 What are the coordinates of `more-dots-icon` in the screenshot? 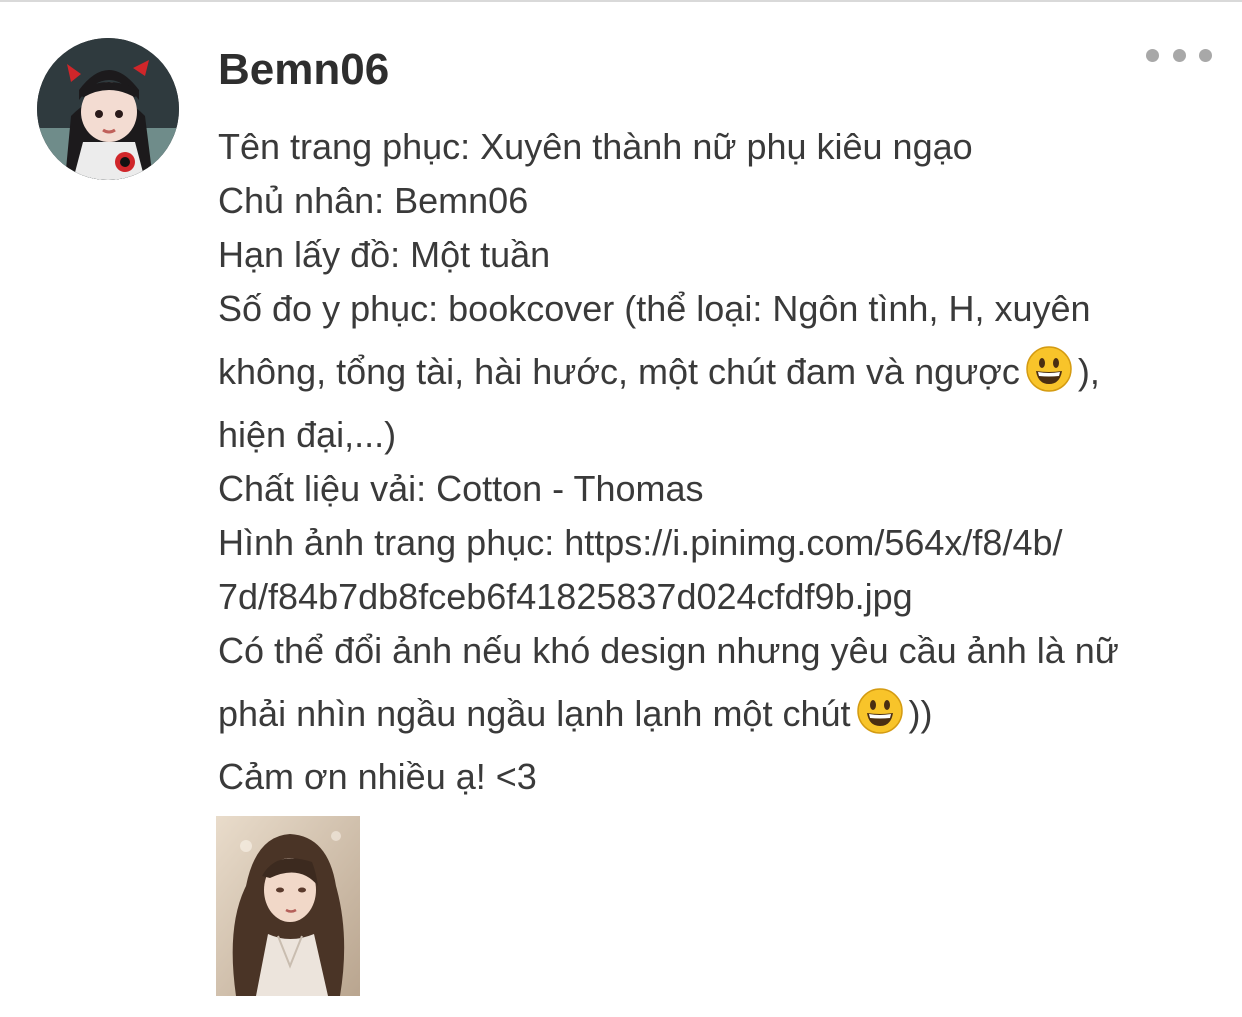 It's located at (1179, 55).